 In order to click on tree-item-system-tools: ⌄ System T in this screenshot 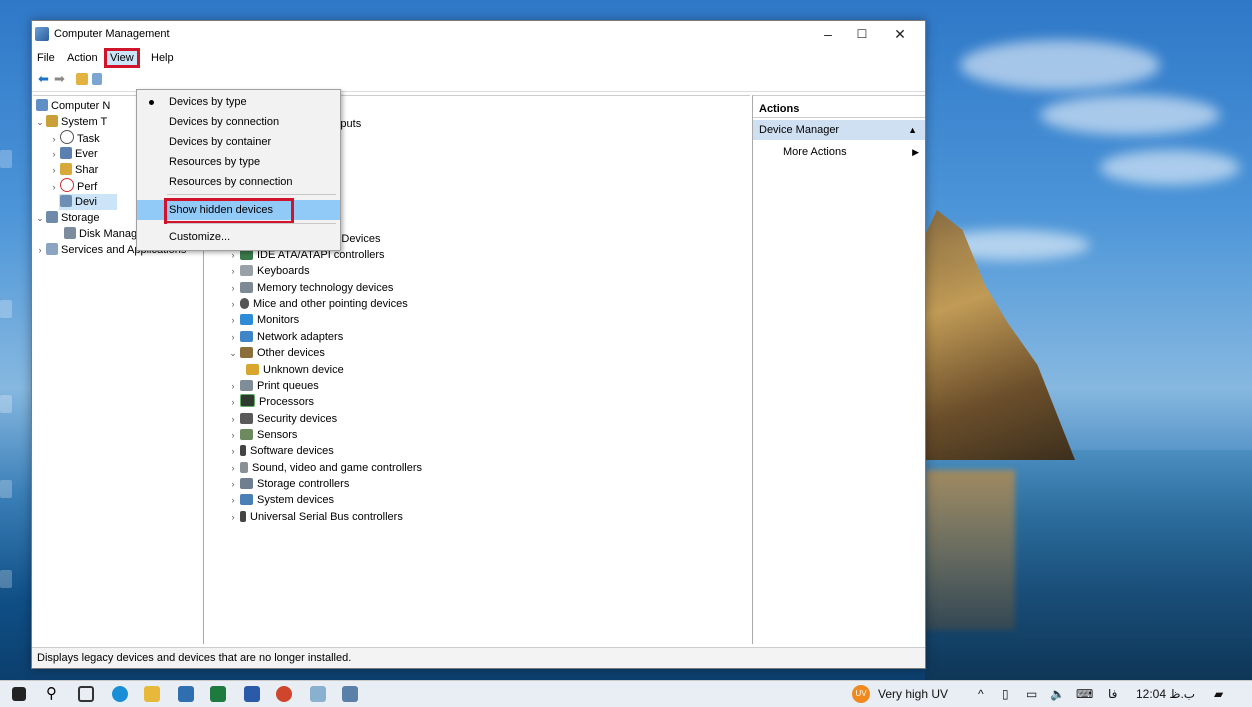, I will do `click(71, 122)`.